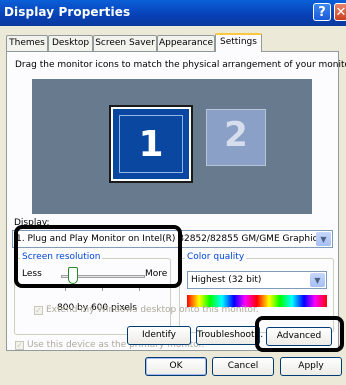  I want to click on title-bar: Display Properties ? ✕, so click(173, 13).